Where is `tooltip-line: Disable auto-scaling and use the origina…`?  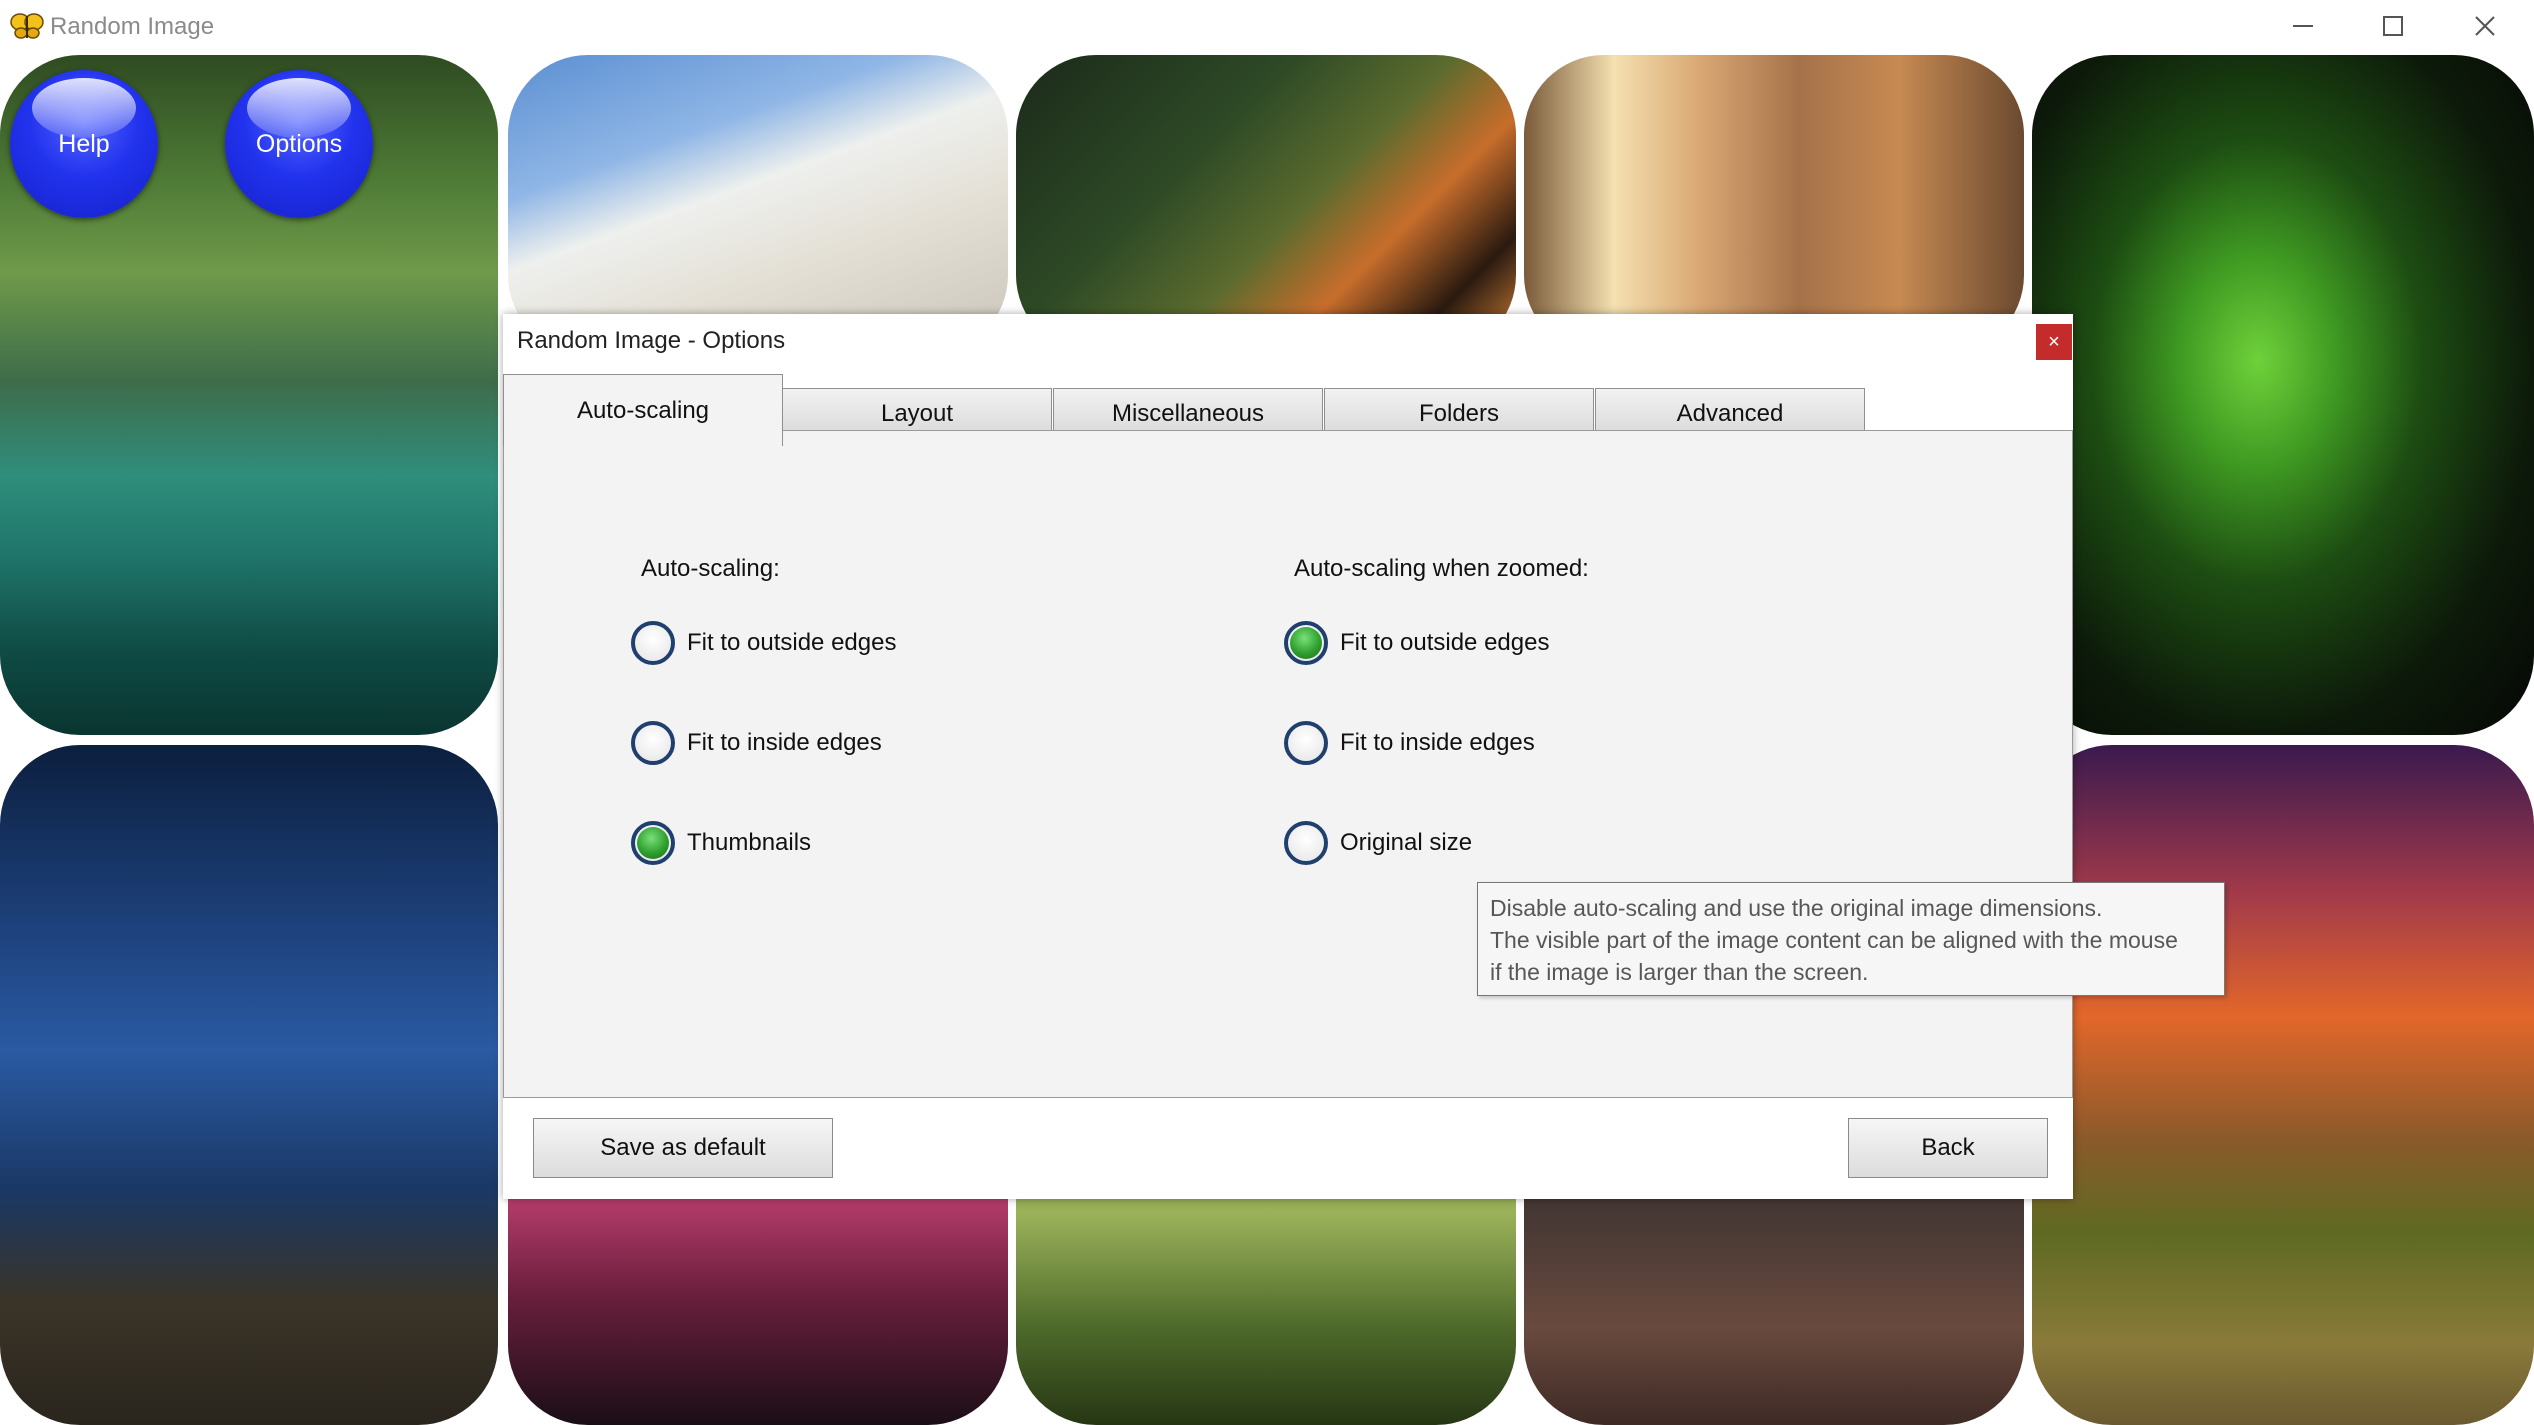
tooltip-line: Disable auto-scaling and use the origina… is located at coordinates (1796, 908).